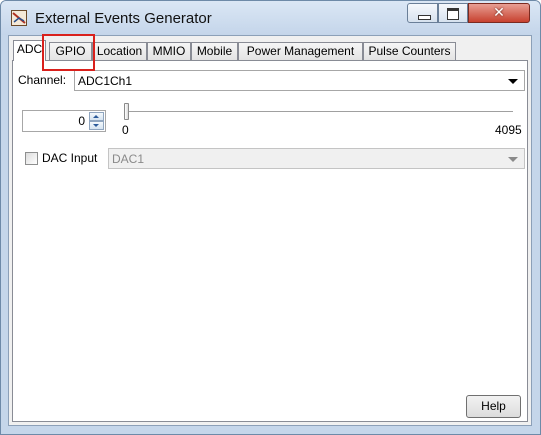  I want to click on tab-location: Location, so click(119, 51).